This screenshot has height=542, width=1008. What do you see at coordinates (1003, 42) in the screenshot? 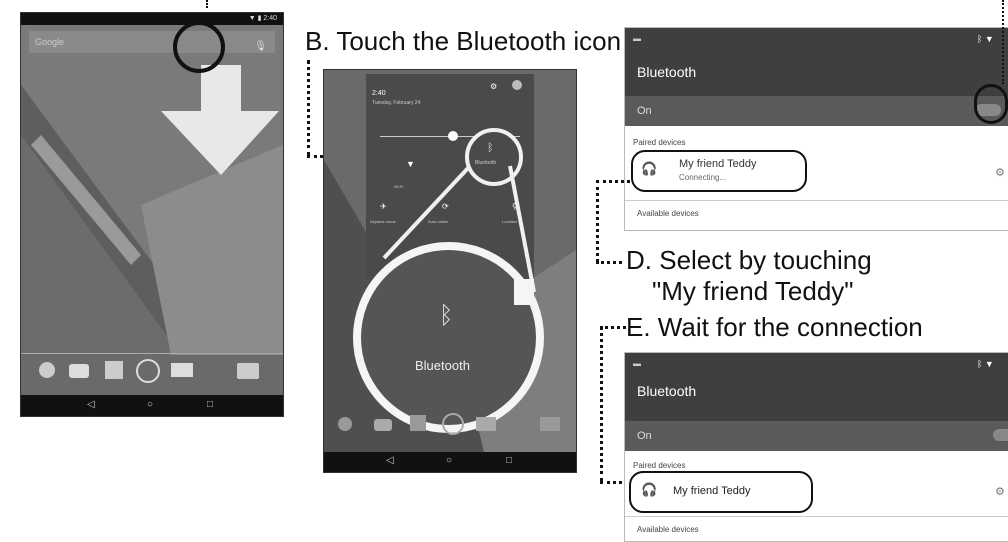
I see `pointer-line-c` at bounding box center [1003, 42].